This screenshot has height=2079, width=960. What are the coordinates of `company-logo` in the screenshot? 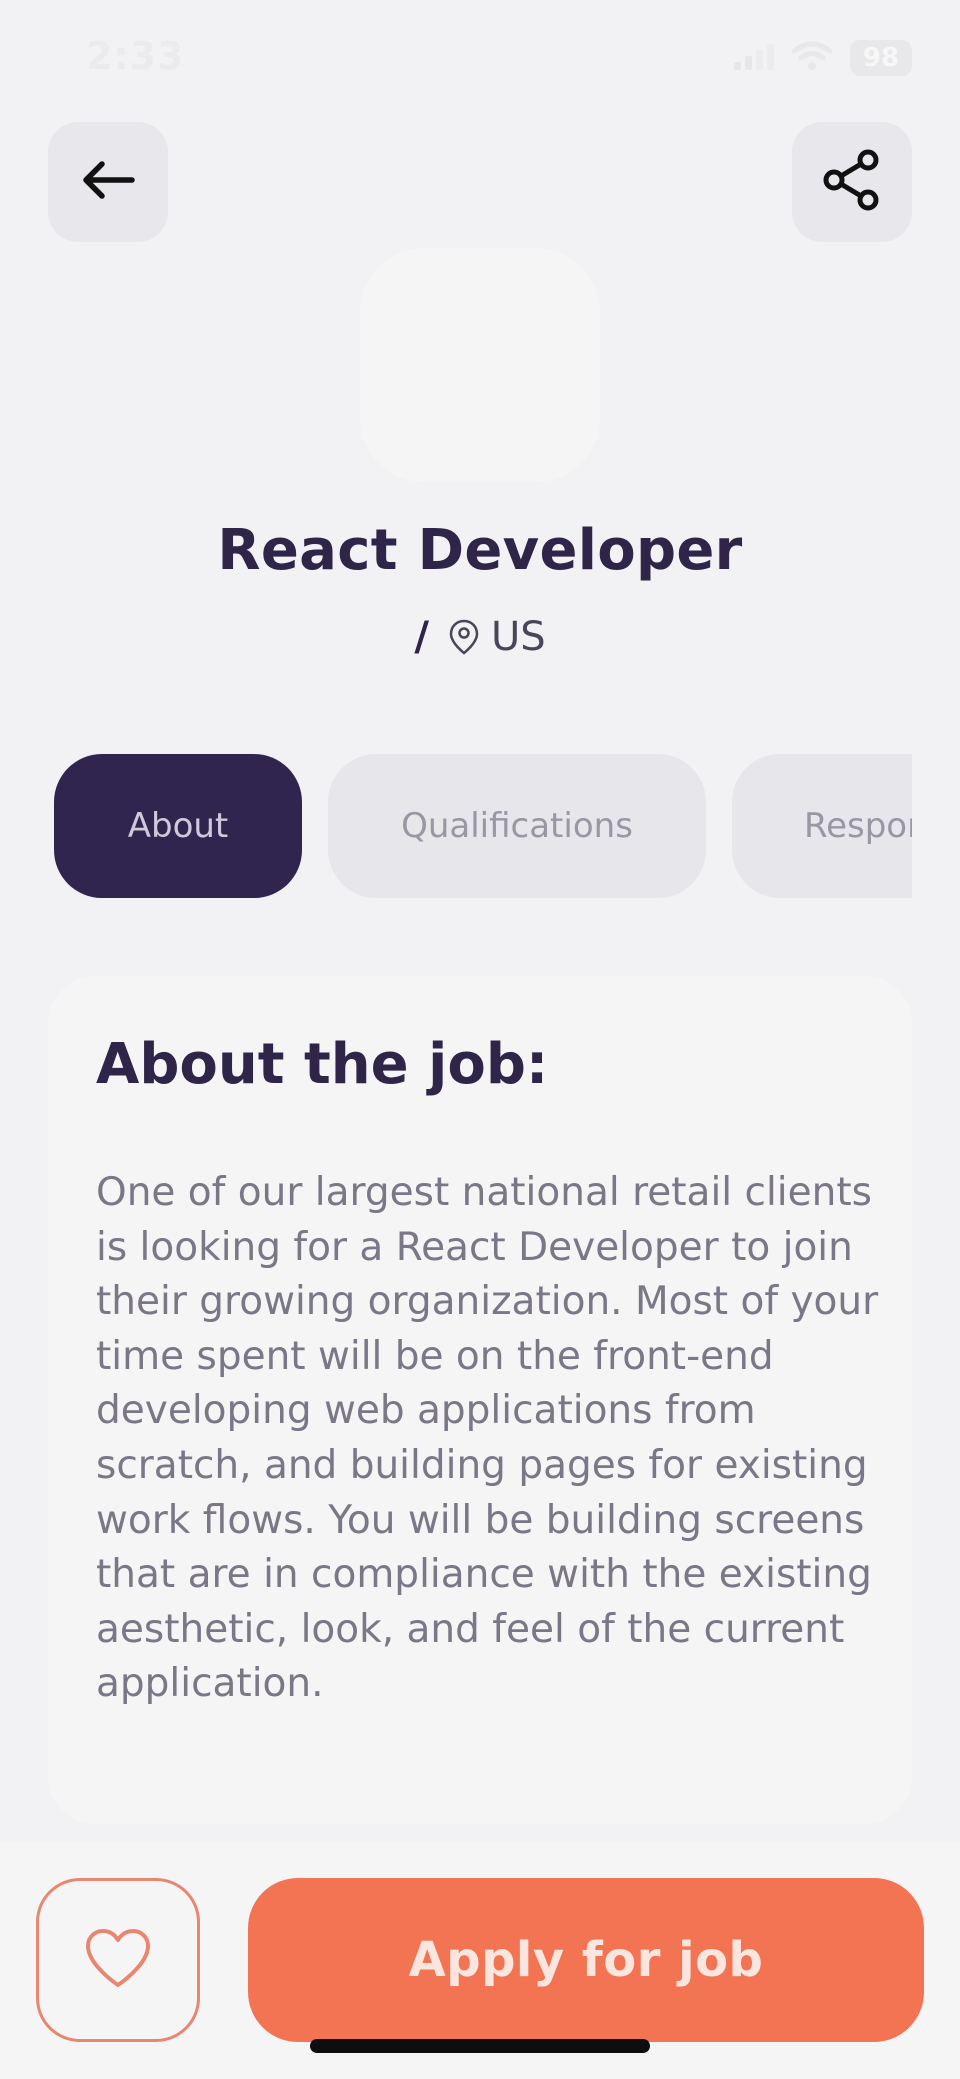 It's located at (480, 365).